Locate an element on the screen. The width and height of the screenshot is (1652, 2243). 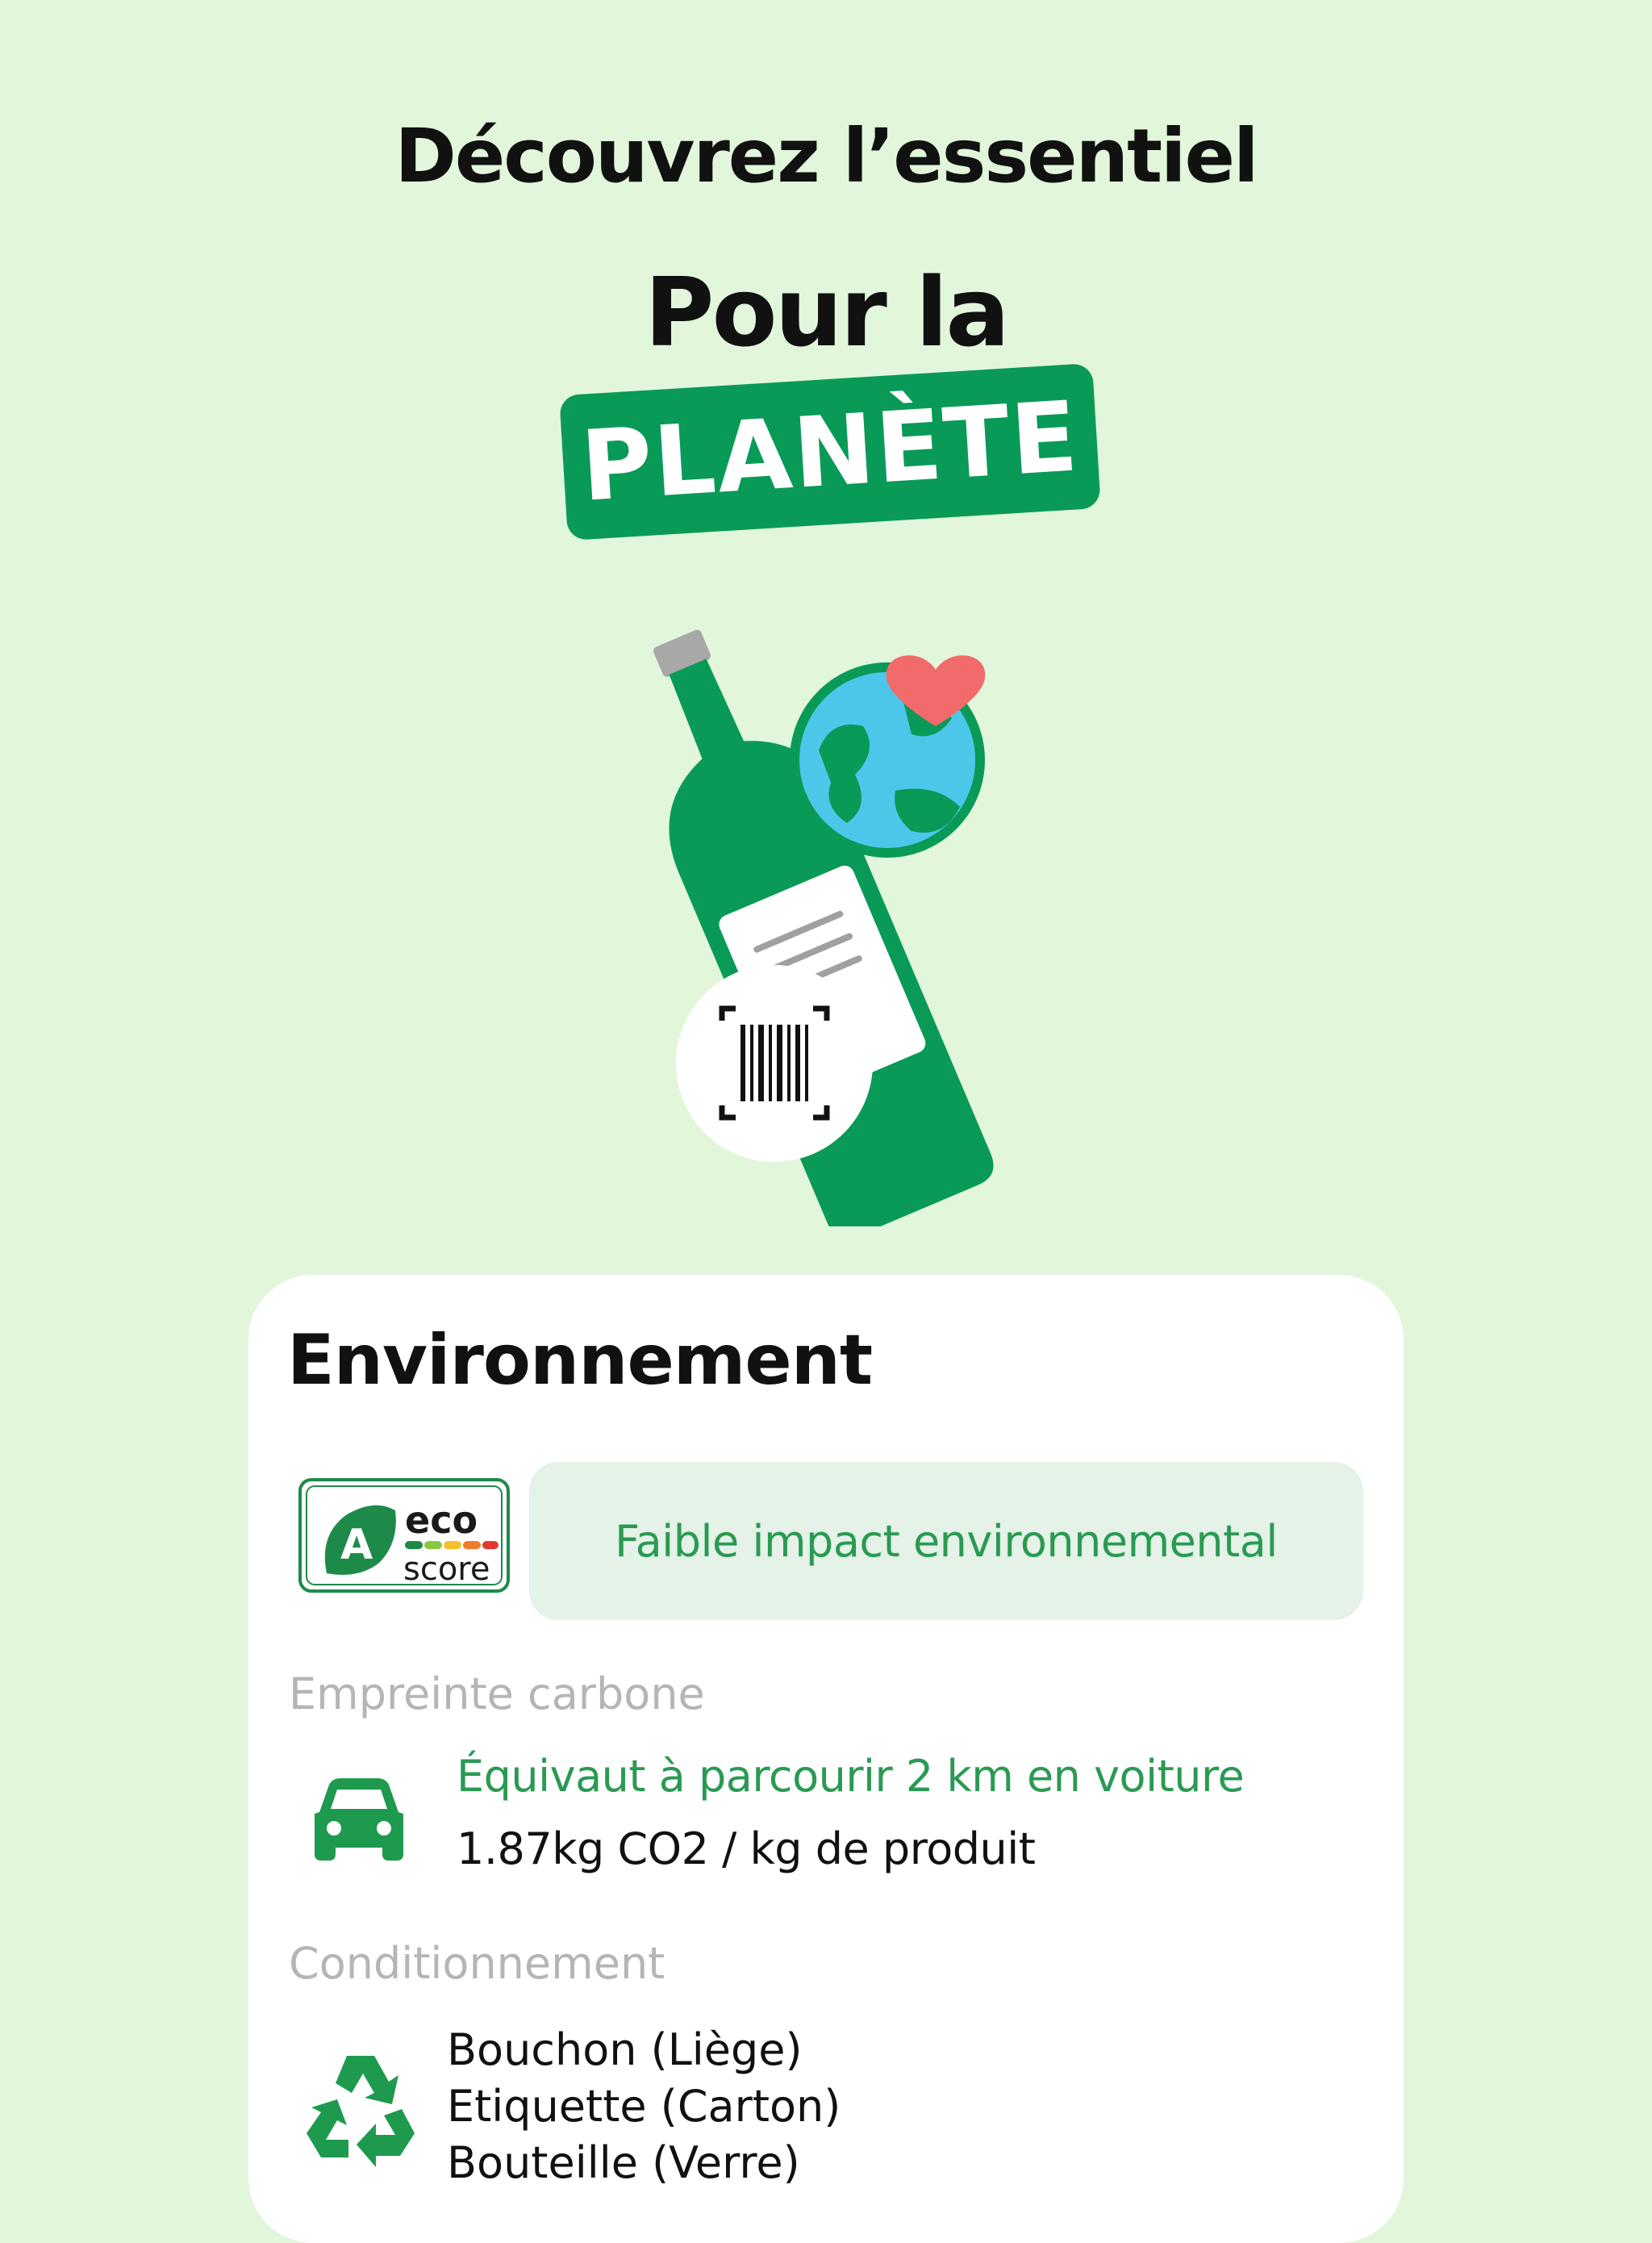
carbon-value: 1.87kg CO2 / kg de produit is located at coordinates (746, 1849).